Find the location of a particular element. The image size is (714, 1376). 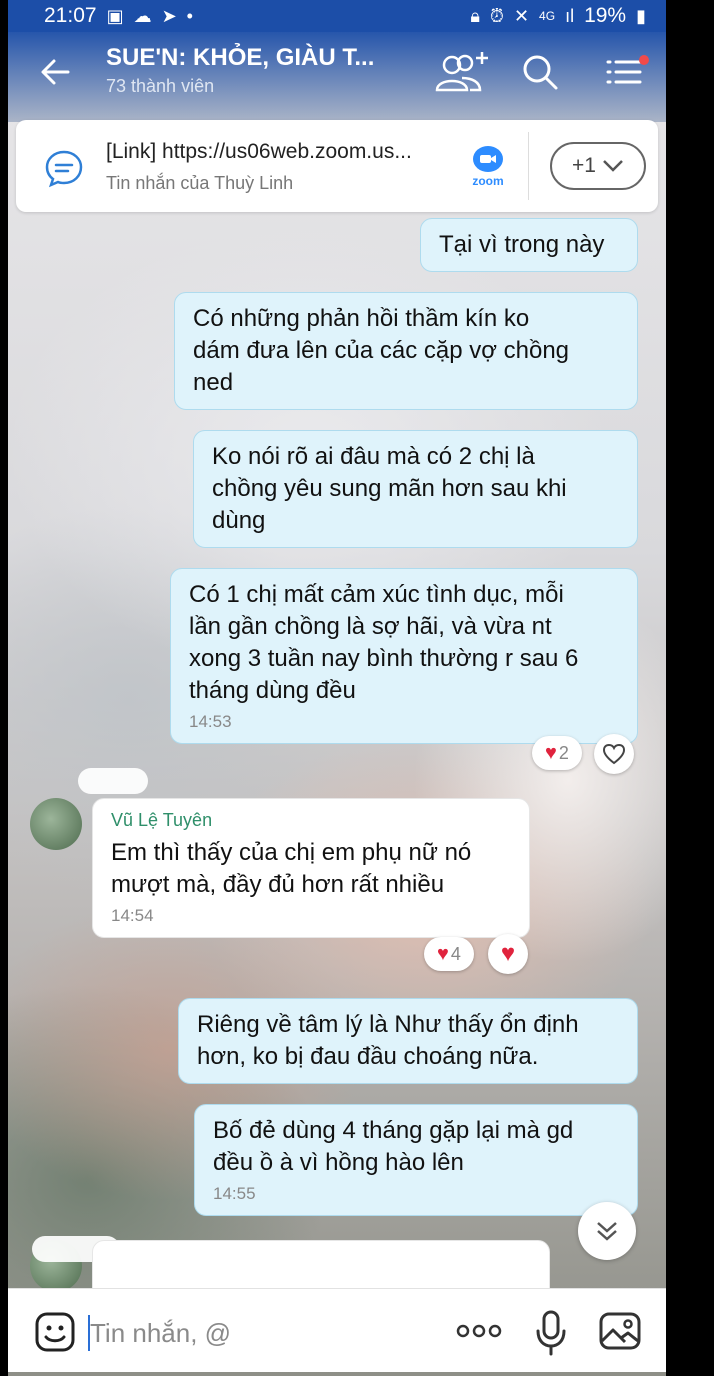

menu-icon is located at coordinates (626, 72).